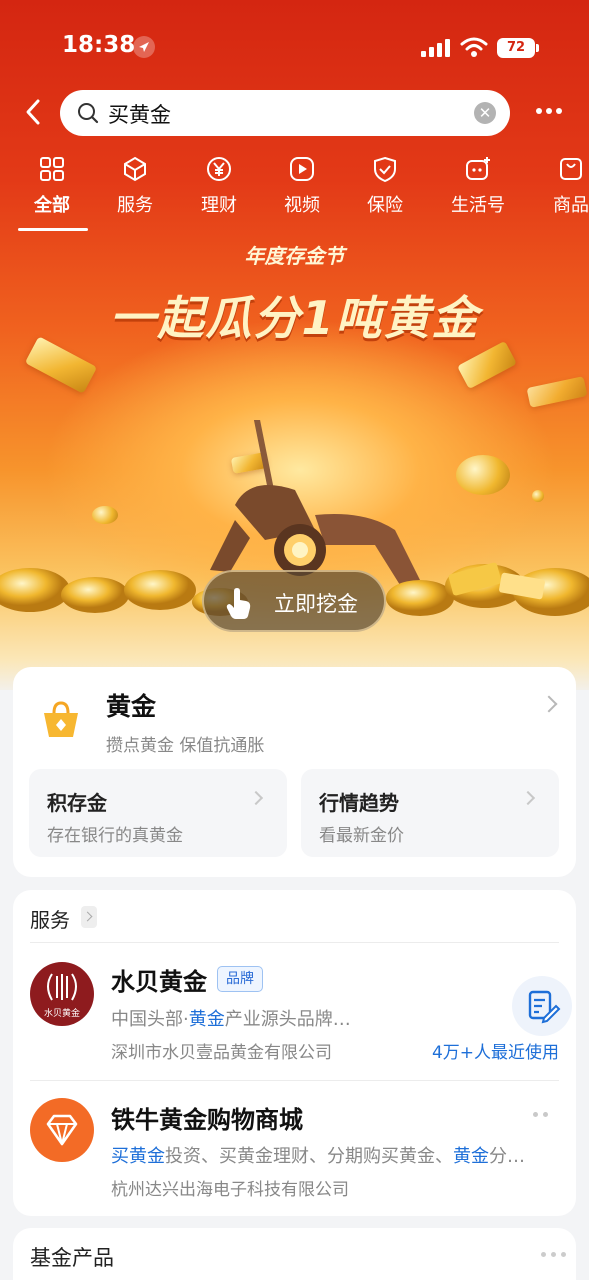  I want to click on signal-icon, so click(436, 48).